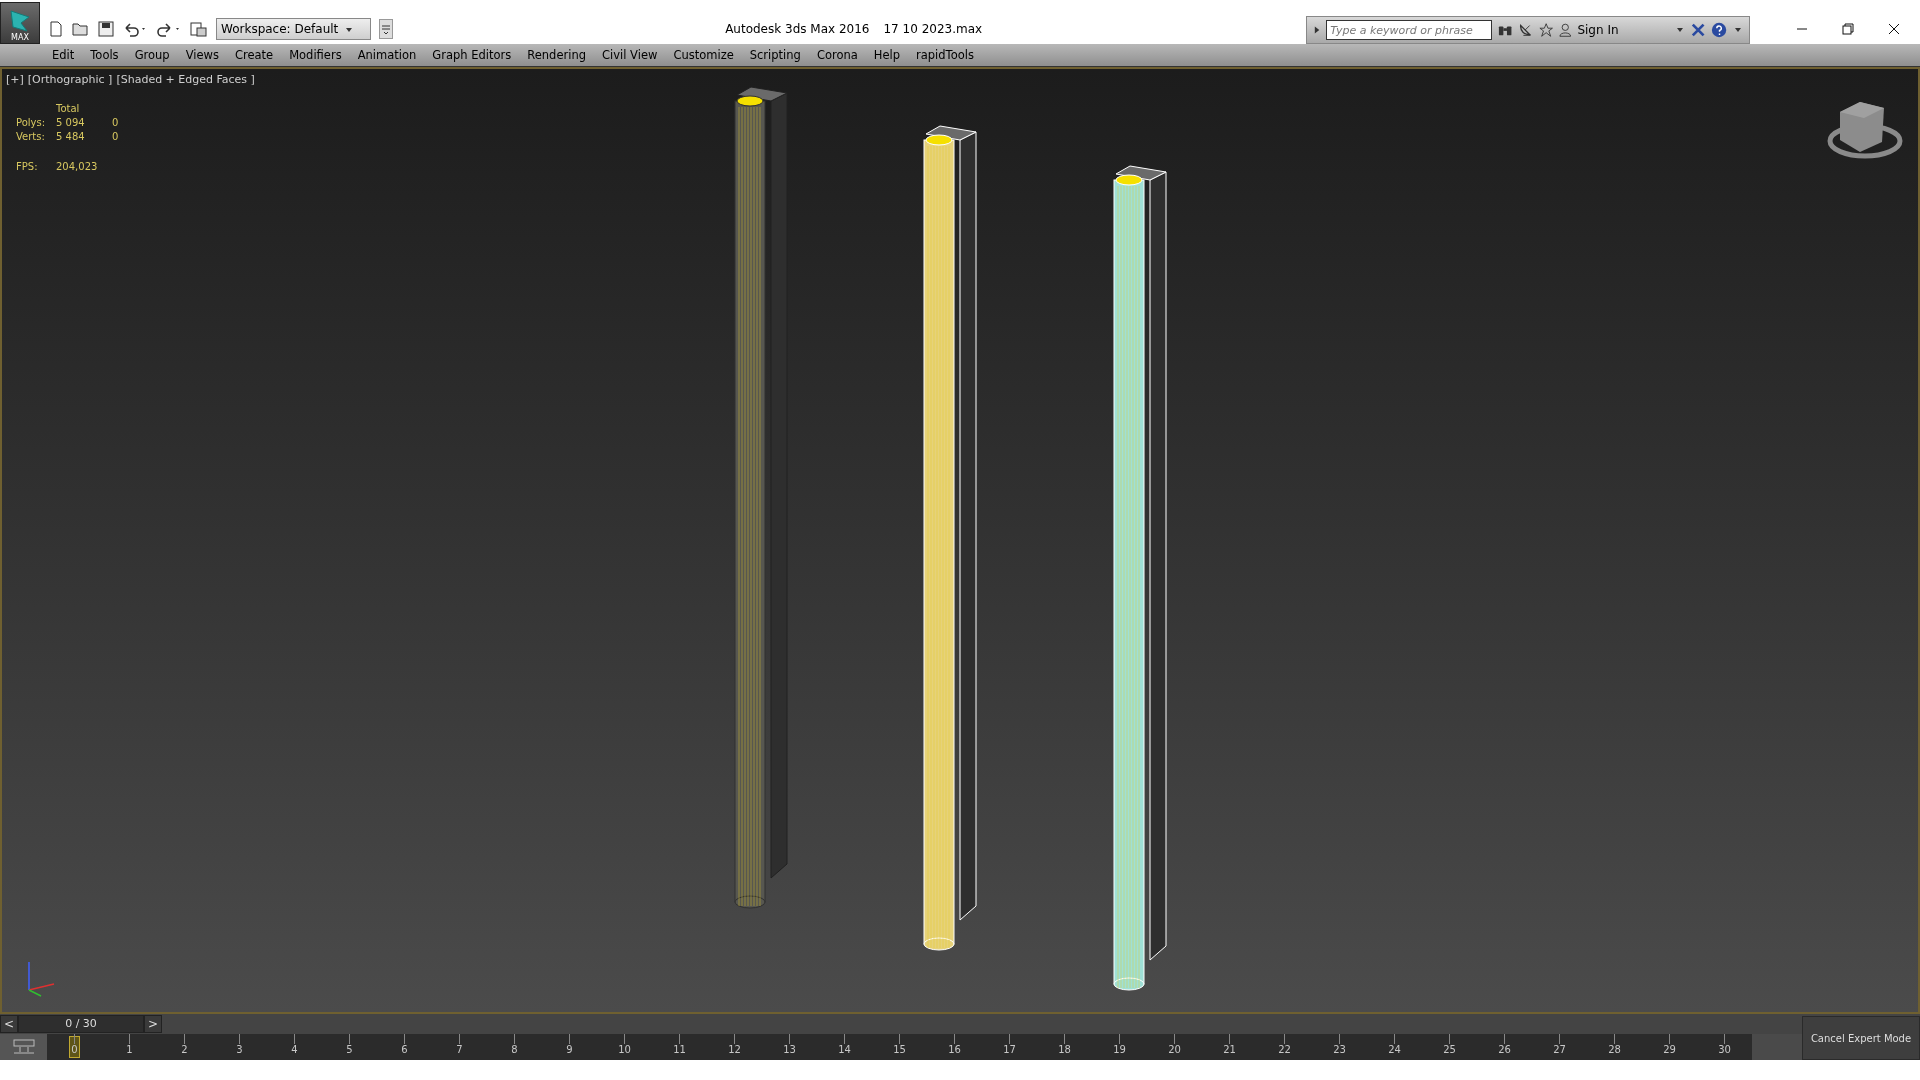 Image resolution: width=1920 pixels, height=1080 pixels. Describe the element at coordinates (315, 55) in the screenshot. I see `menu-item: Modifiers` at that location.